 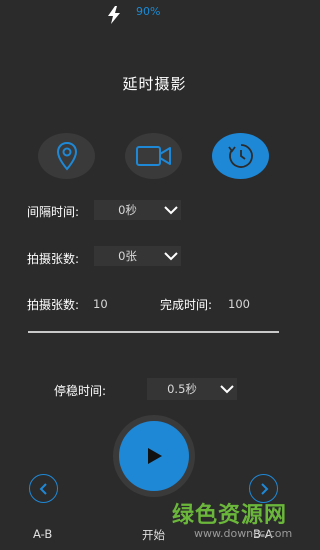 I want to click on settle-value: 0.5秒, so click(x=182, y=389).